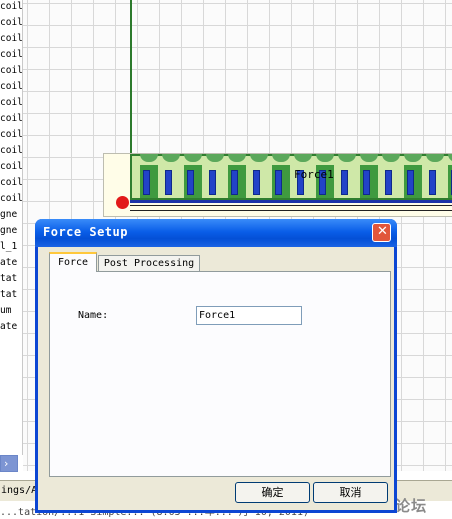  Describe the element at coordinates (249, 315) in the screenshot. I see `name-input: Force1` at that location.